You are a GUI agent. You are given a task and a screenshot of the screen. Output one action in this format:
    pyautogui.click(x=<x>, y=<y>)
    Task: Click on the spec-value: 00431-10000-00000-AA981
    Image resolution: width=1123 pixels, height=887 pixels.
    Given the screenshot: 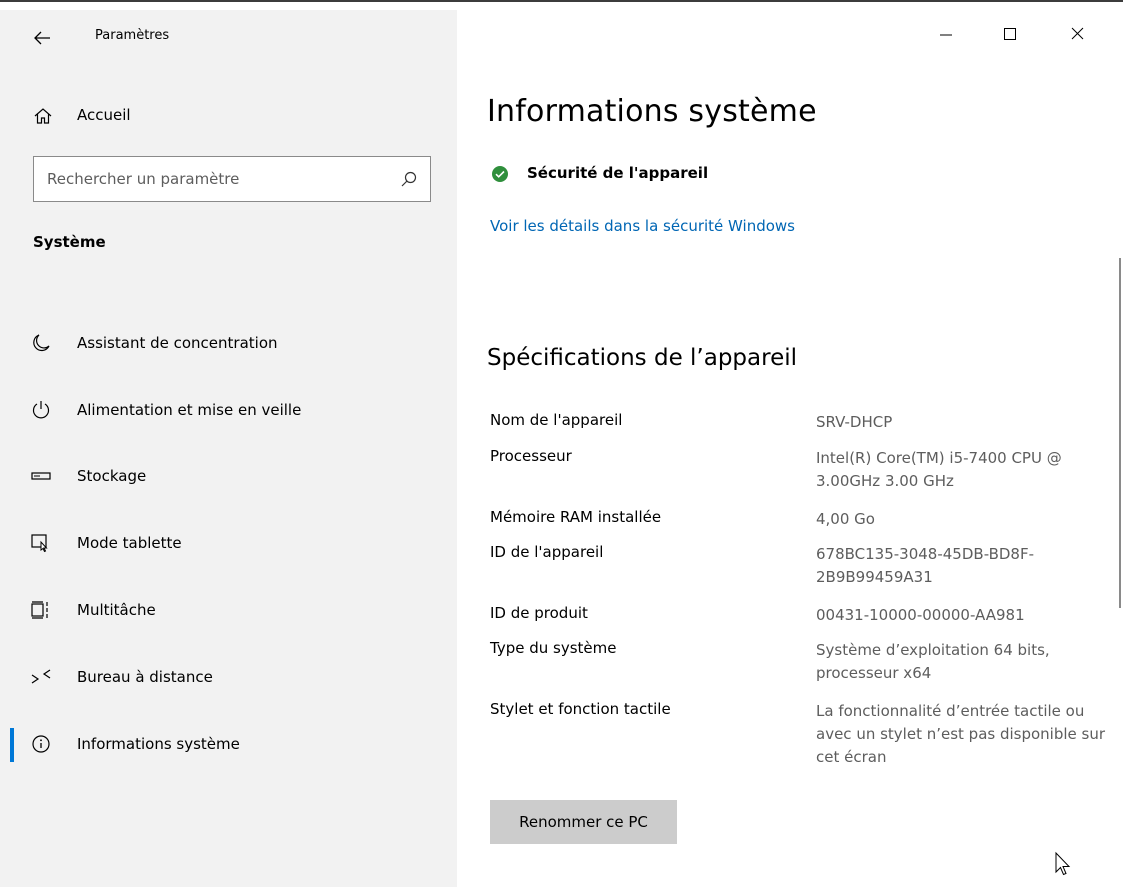 What is the action you would take?
    pyautogui.click(x=920, y=615)
    